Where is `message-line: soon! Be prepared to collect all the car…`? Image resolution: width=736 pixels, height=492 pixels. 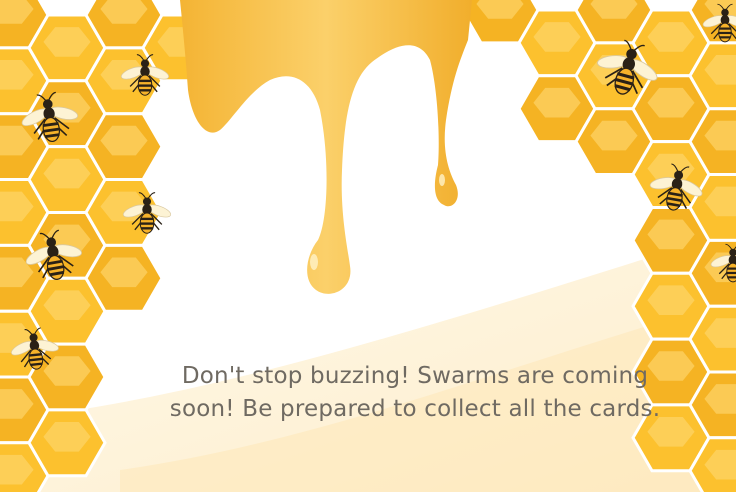 message-line: soon! Be prepared to collect all the car… is located at coordinates (415, 409).